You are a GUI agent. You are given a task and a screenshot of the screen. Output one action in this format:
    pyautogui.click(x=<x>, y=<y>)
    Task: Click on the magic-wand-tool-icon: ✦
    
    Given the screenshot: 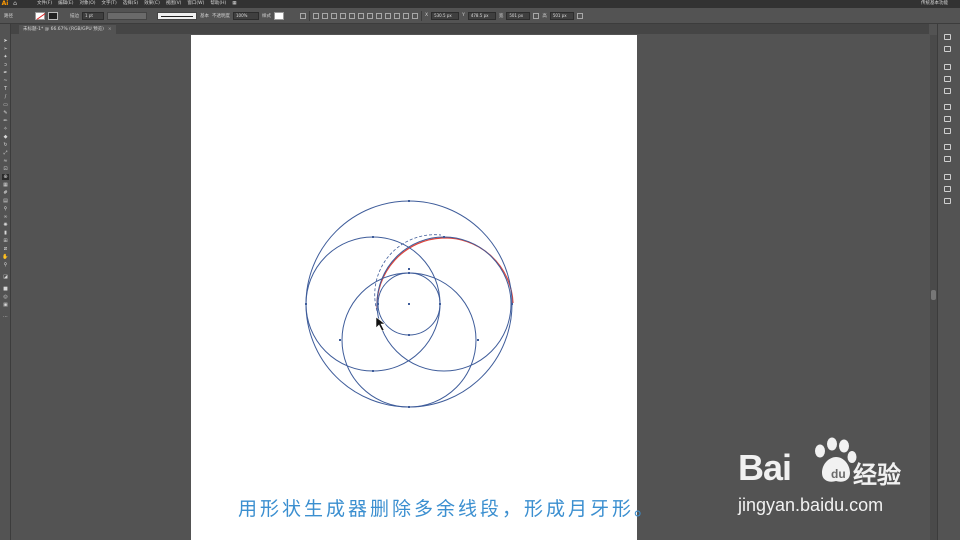 What is the action you would take?
    pyautogui.click(x=5, y=57)
    